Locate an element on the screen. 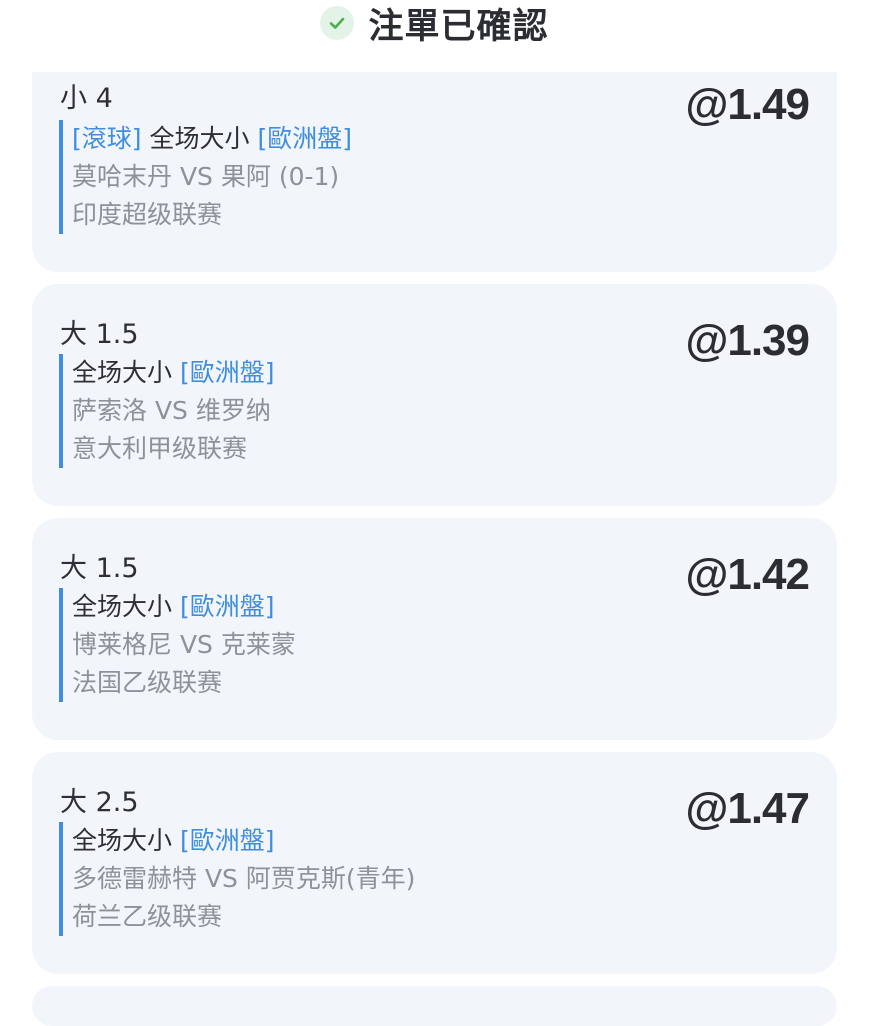 Image resolution: width=869 pixels, height=1026 pixels. bet-card-partial is located at coordinates (434, 1006).